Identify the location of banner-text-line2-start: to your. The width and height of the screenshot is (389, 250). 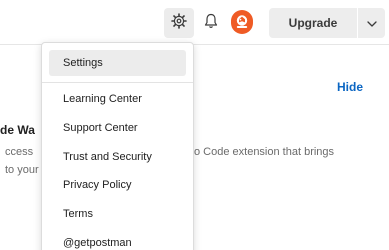
(22, 170).